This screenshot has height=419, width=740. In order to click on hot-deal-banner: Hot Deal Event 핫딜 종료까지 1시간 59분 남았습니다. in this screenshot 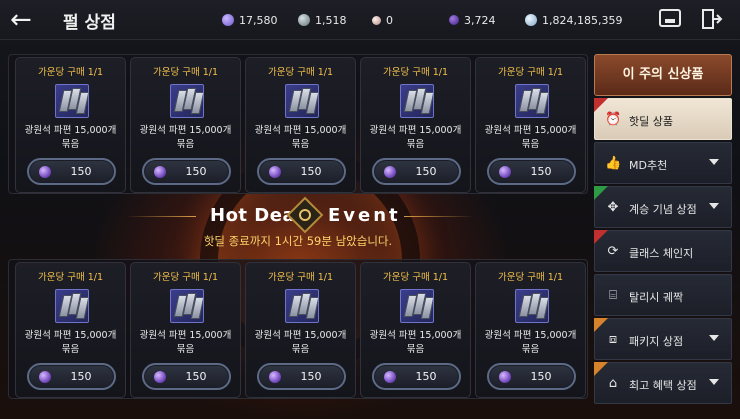, I will do `click(298, 225)`.